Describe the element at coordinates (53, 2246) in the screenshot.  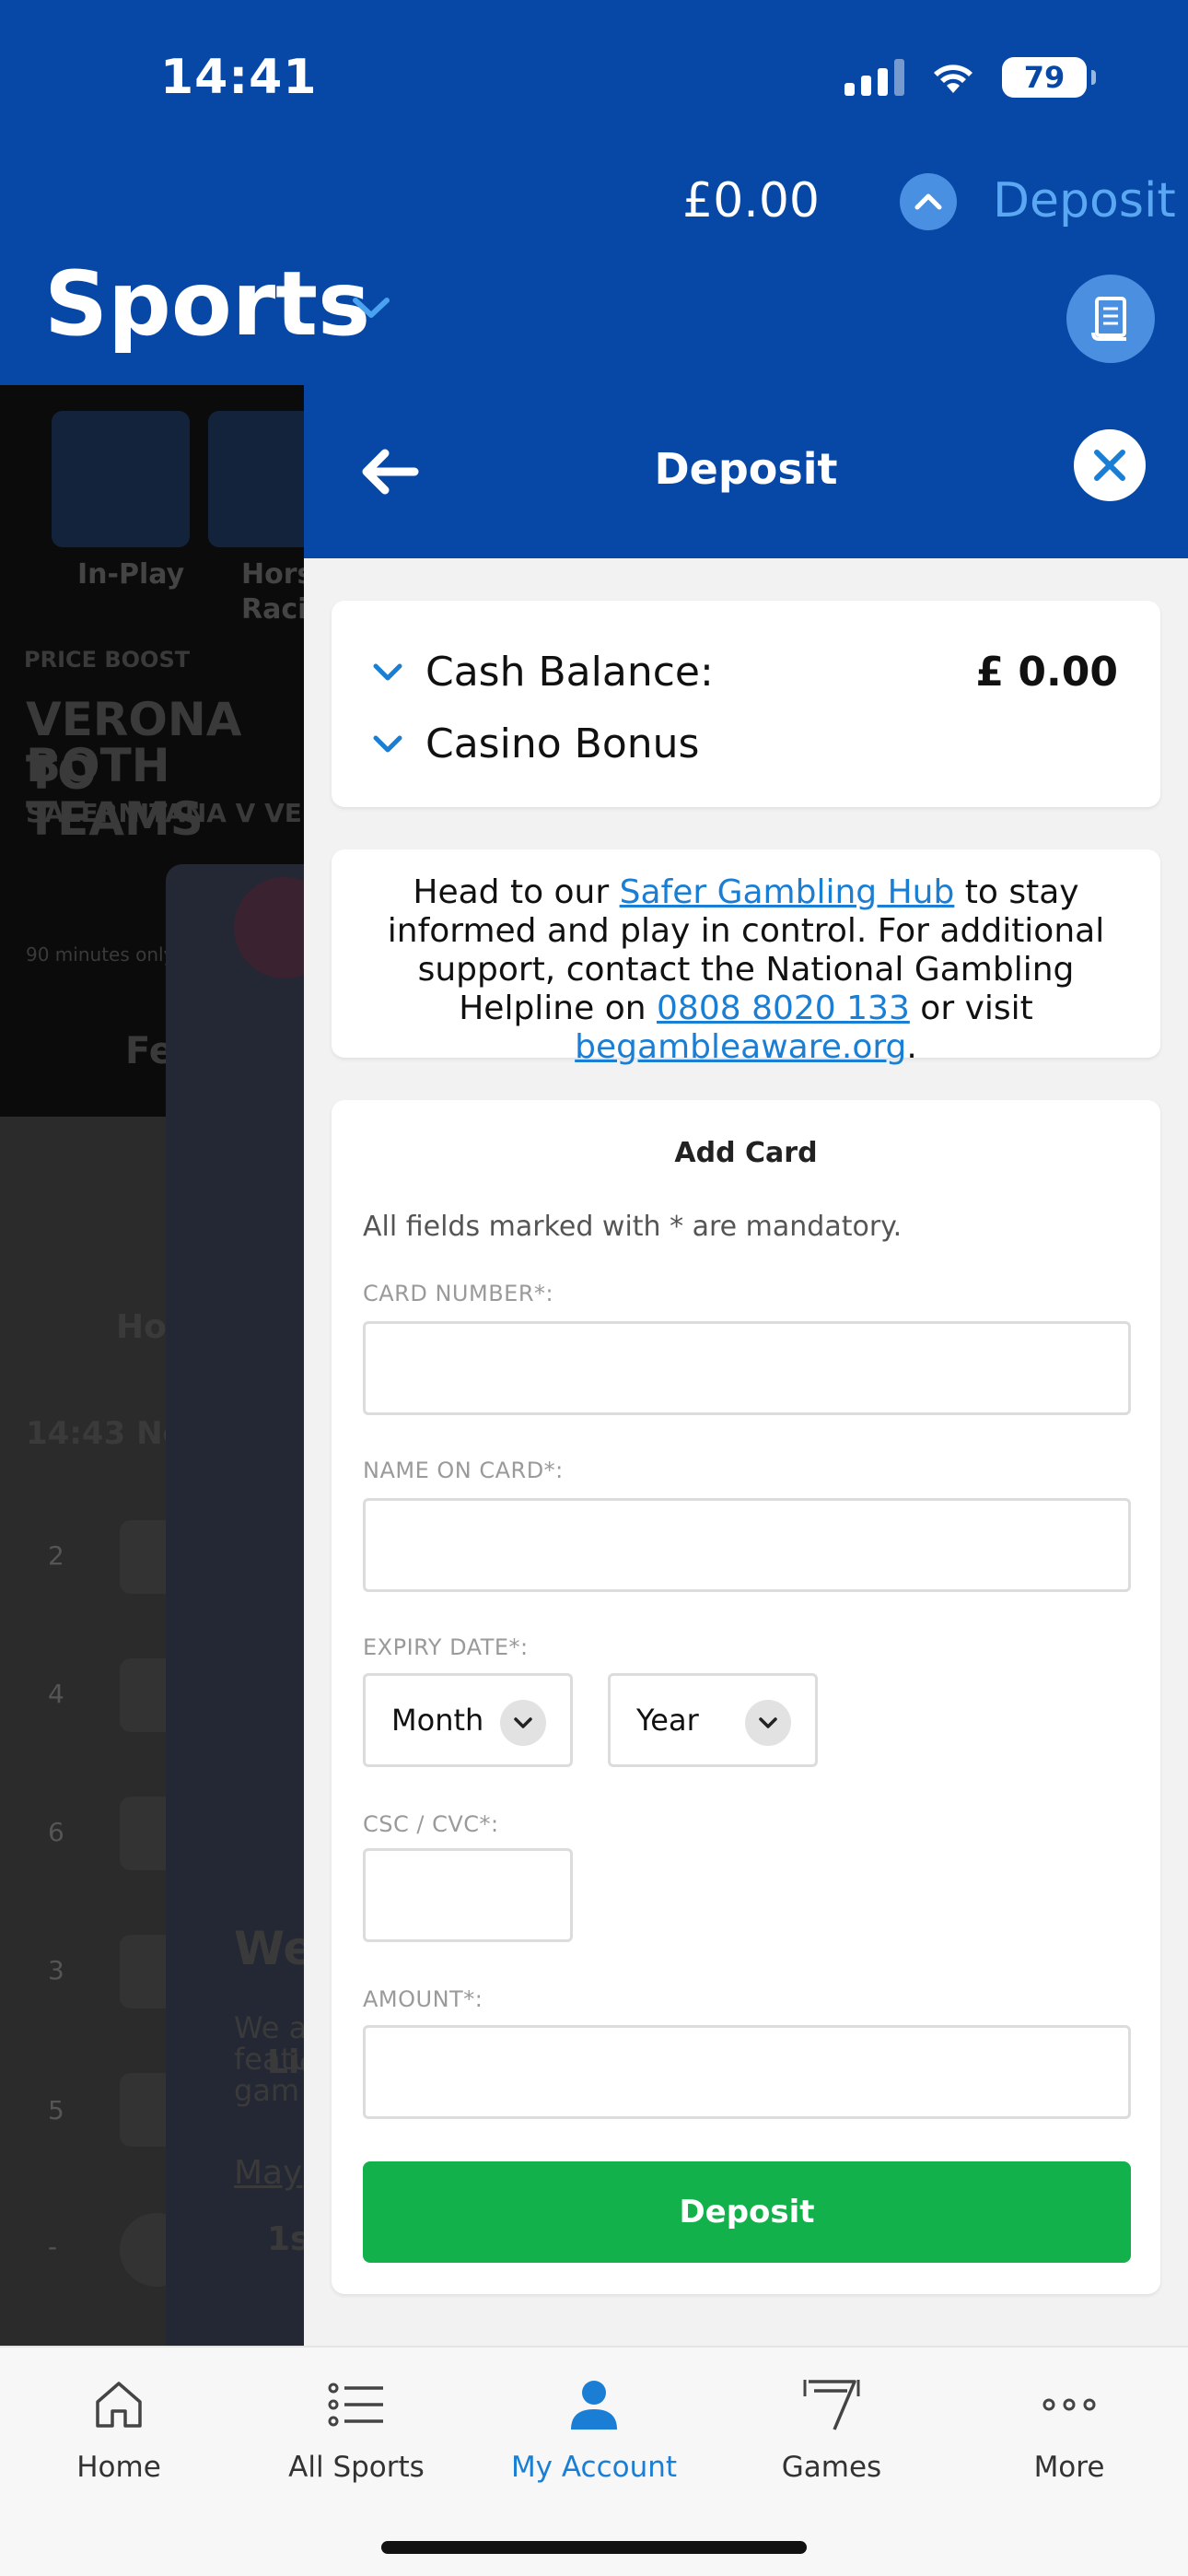
I see `runner-number: -` at that location.